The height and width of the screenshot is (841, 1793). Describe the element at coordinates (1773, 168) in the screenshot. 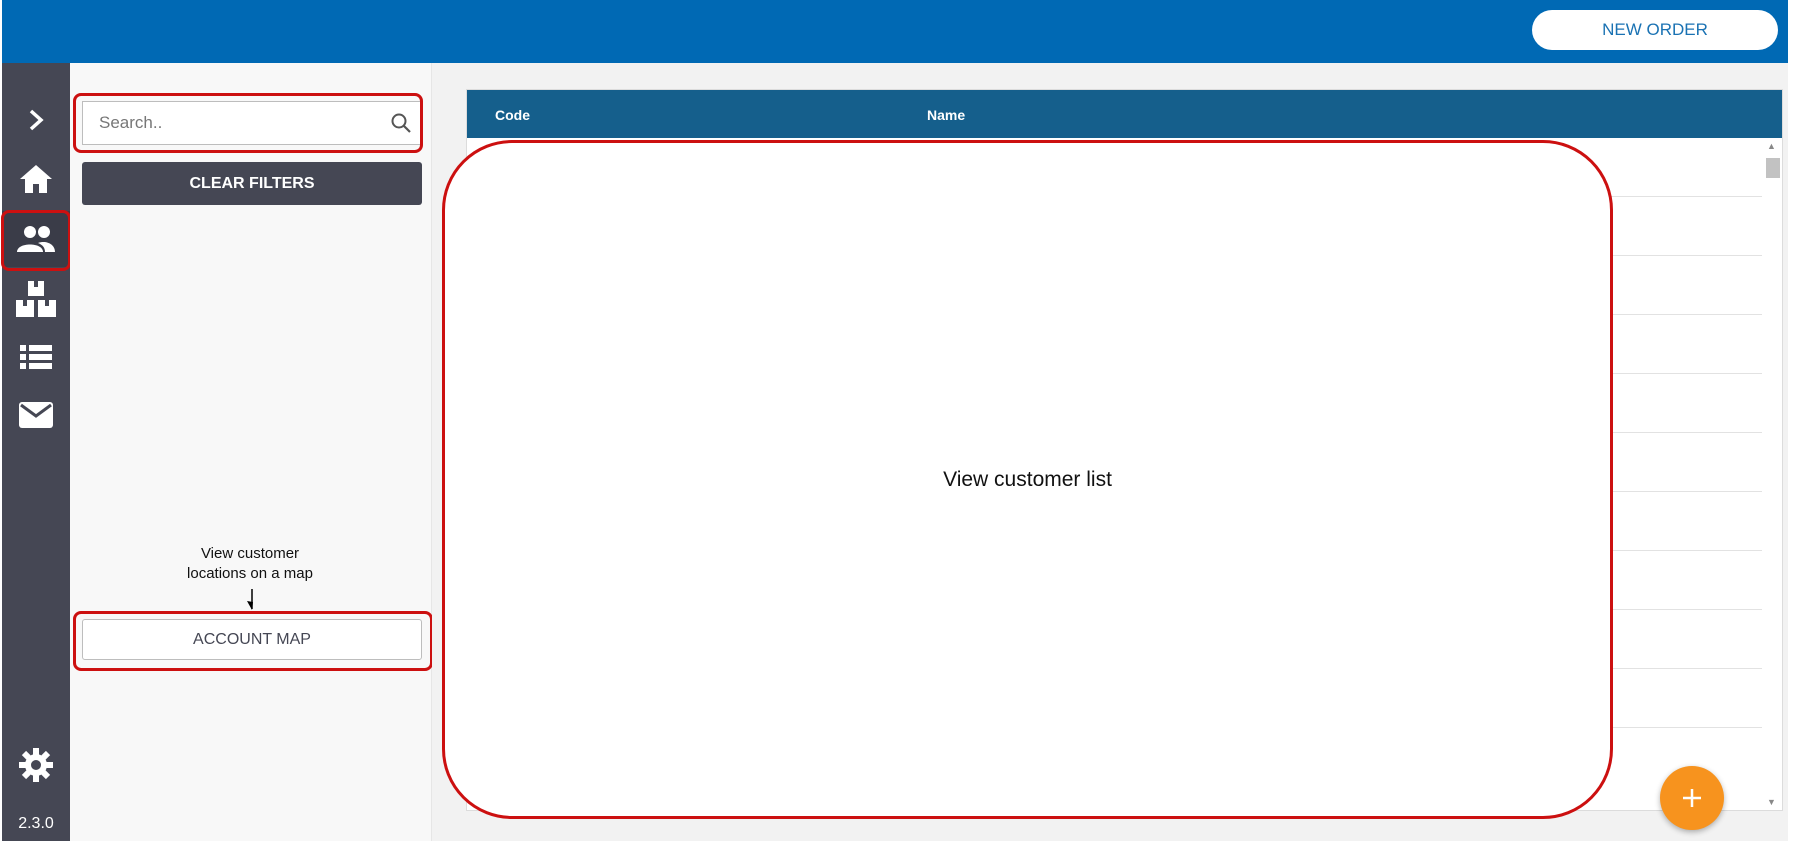

I see `scroll-thumb` at that location.